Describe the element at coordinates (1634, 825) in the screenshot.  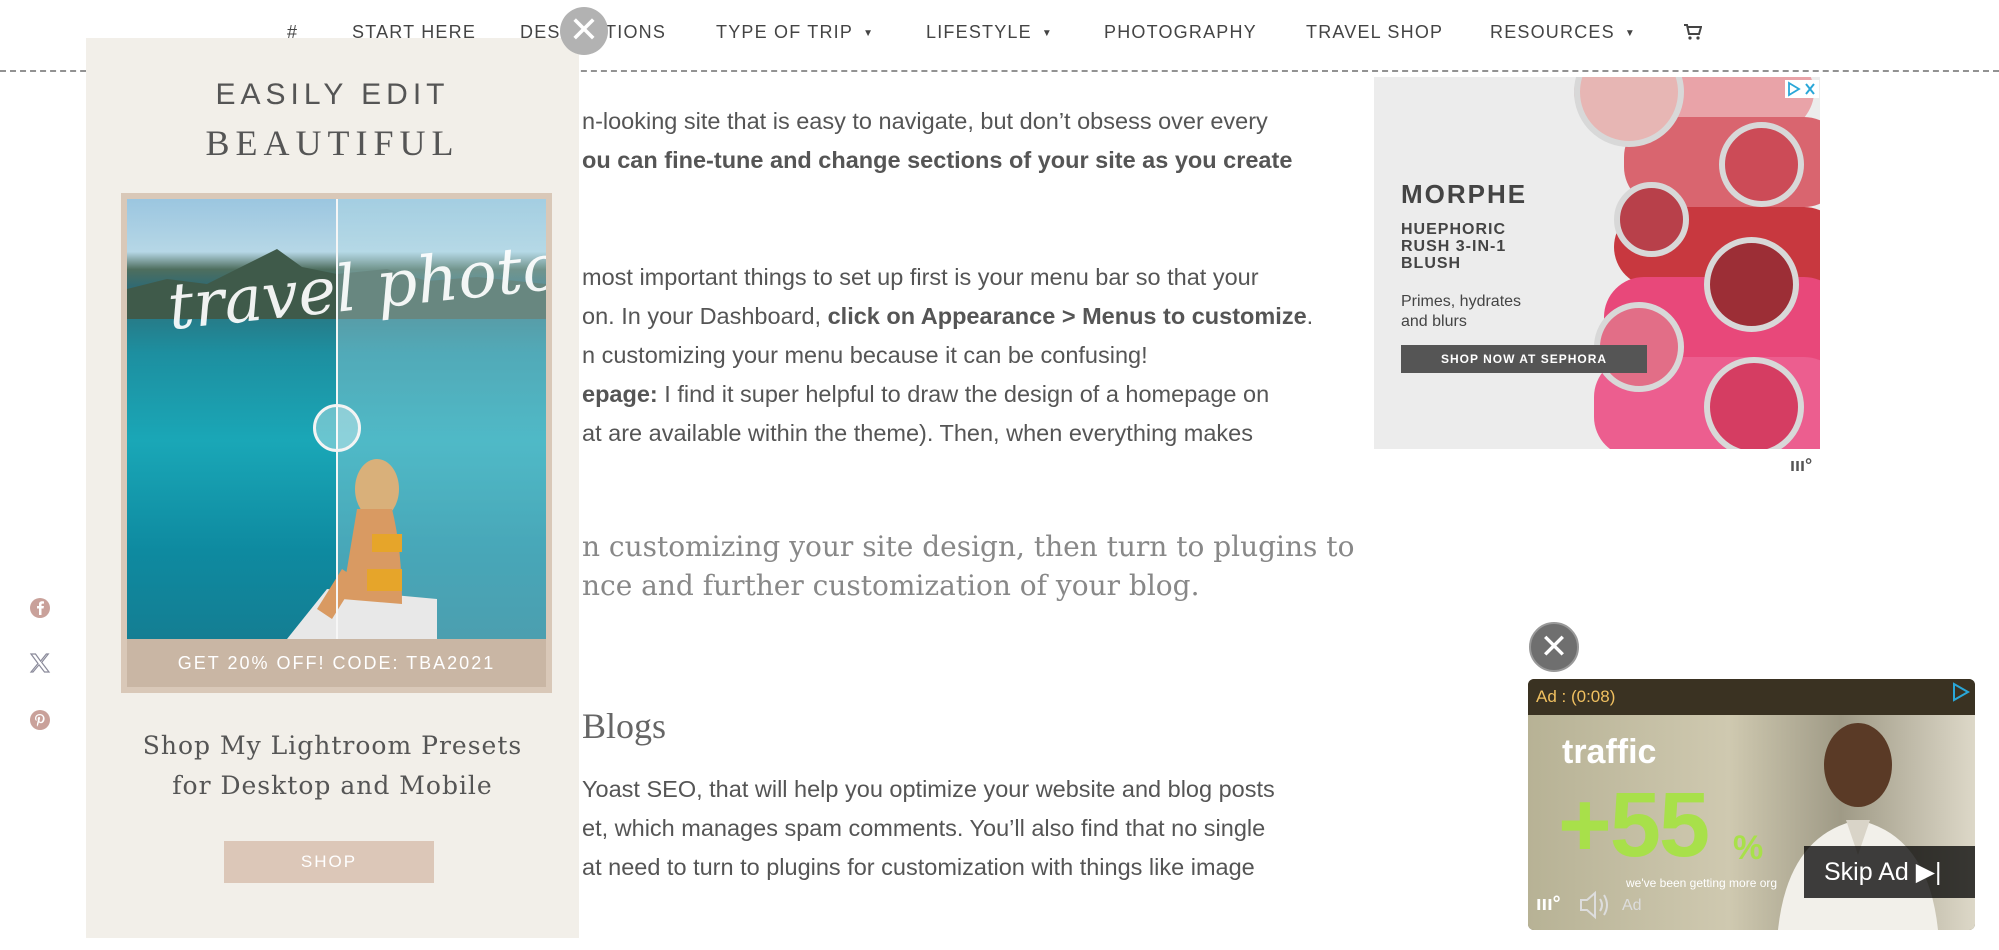
I see `video-ad-big-number: +55` at that location.